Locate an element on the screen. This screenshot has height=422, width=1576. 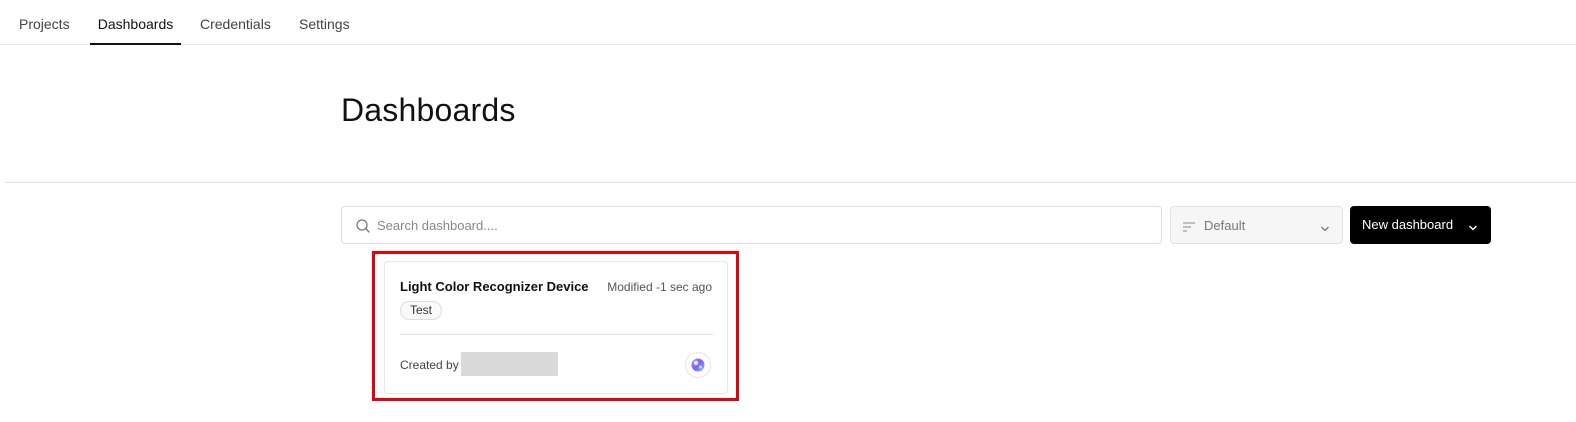
created-by-label: Created by is located at coordinates (429, 365).